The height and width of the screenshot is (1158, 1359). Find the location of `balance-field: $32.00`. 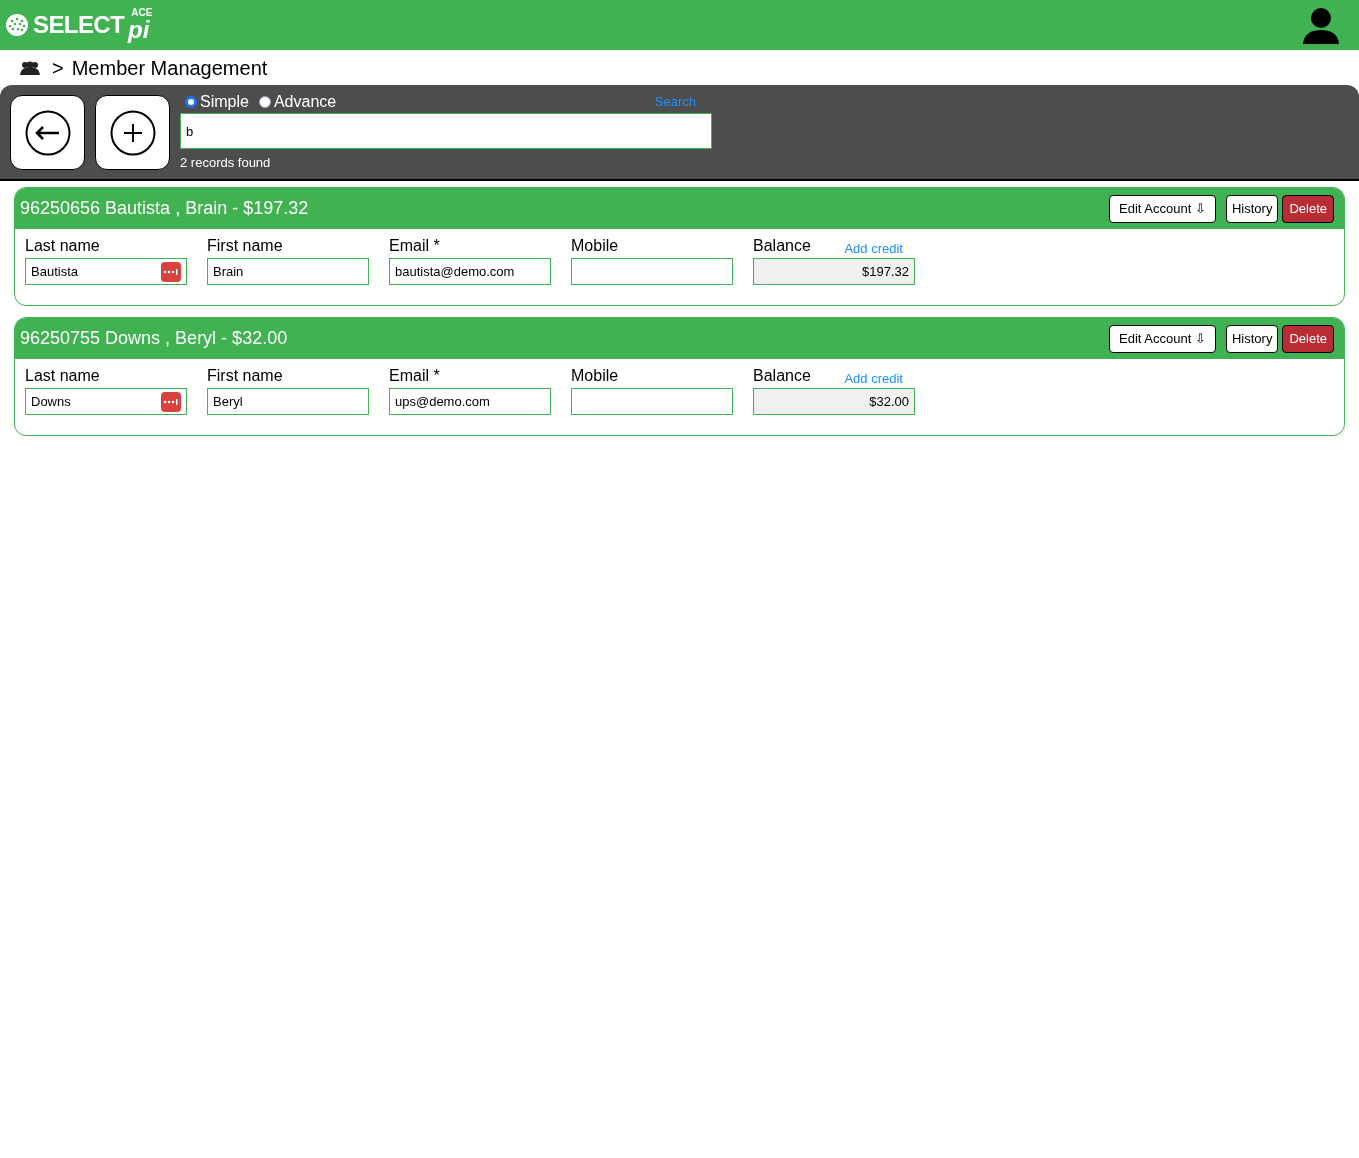

balance-field: $32.00 is located at coordinates (834, 401).